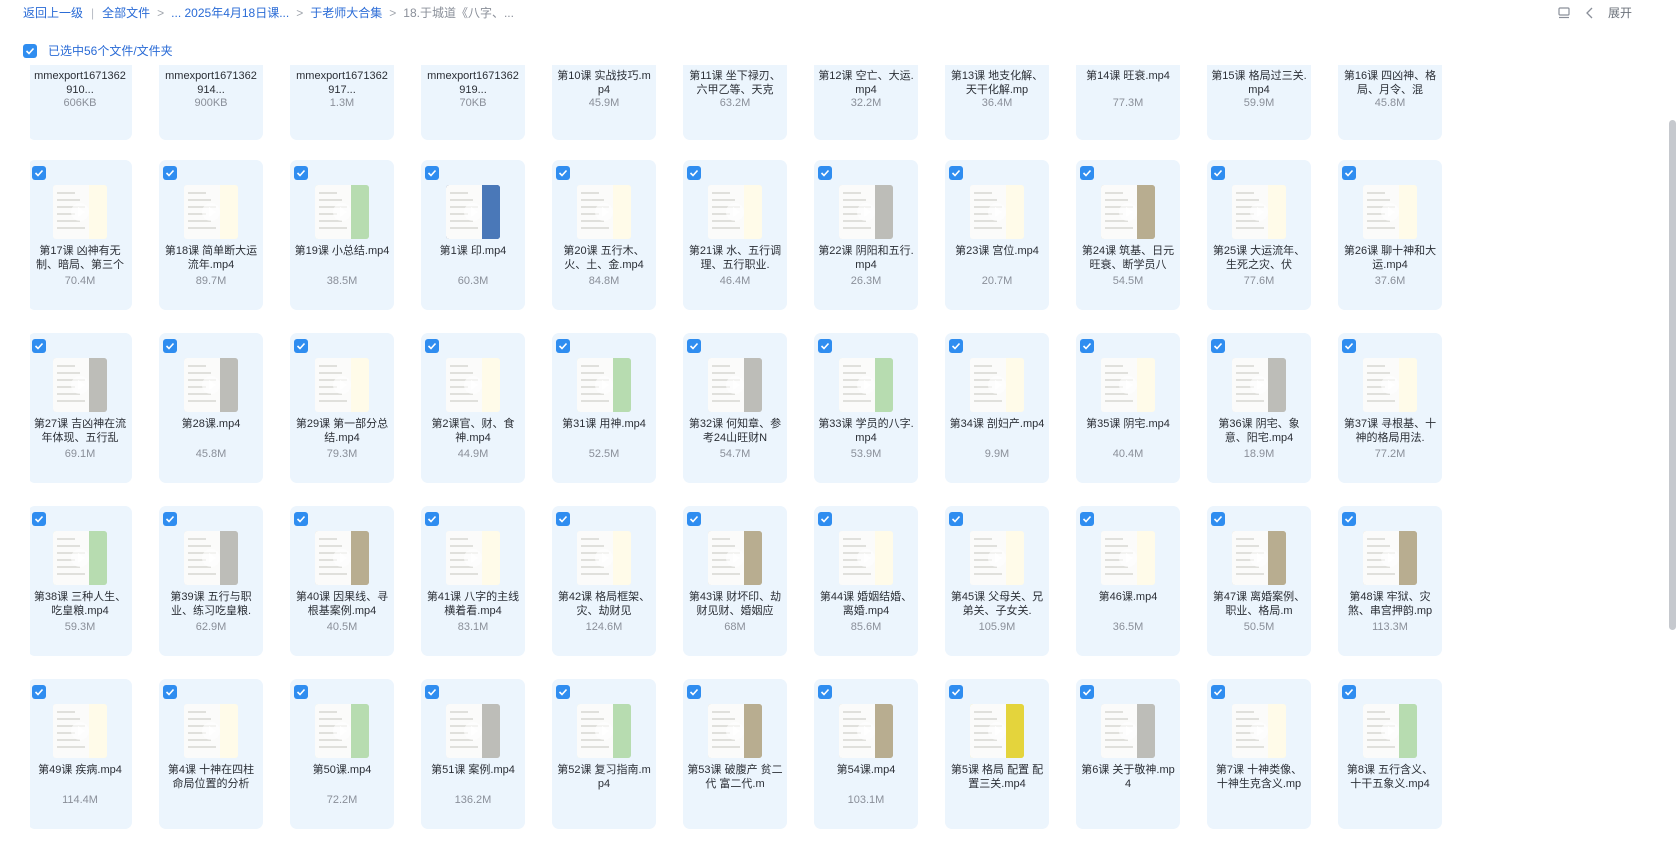  Describe the element at coordinates (211, 754) in the screenshot. I see `file-card-video: 第4课 十神在四柱命局位置的分析` at that location.